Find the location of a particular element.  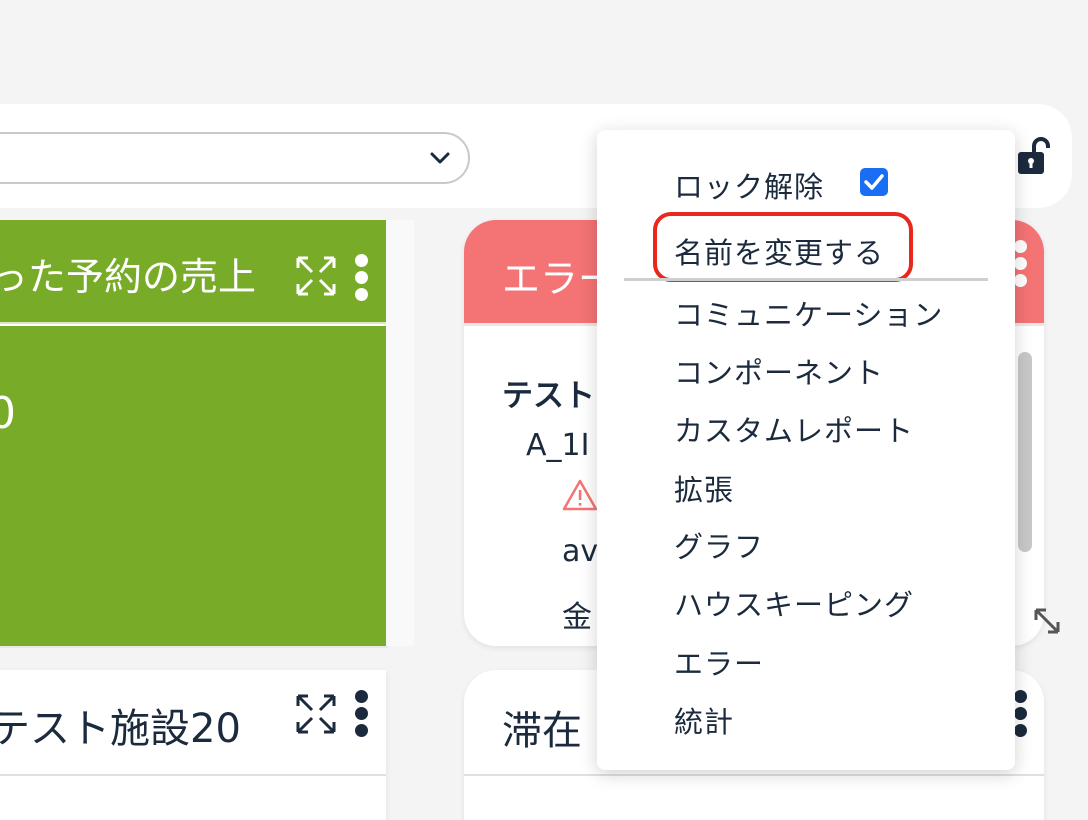

widget-title: テスト施設20 is located at coordinates (120, 729).